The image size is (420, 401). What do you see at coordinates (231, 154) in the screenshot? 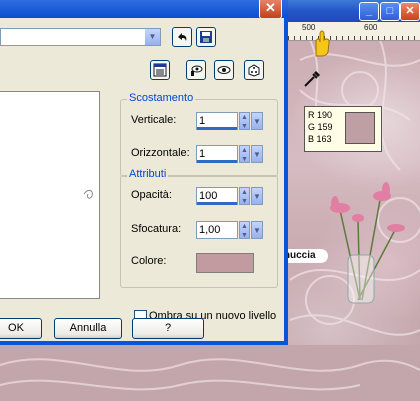
I see `horizontal-stepper: ▲▼ ▼` at bounding box center [231, 154].